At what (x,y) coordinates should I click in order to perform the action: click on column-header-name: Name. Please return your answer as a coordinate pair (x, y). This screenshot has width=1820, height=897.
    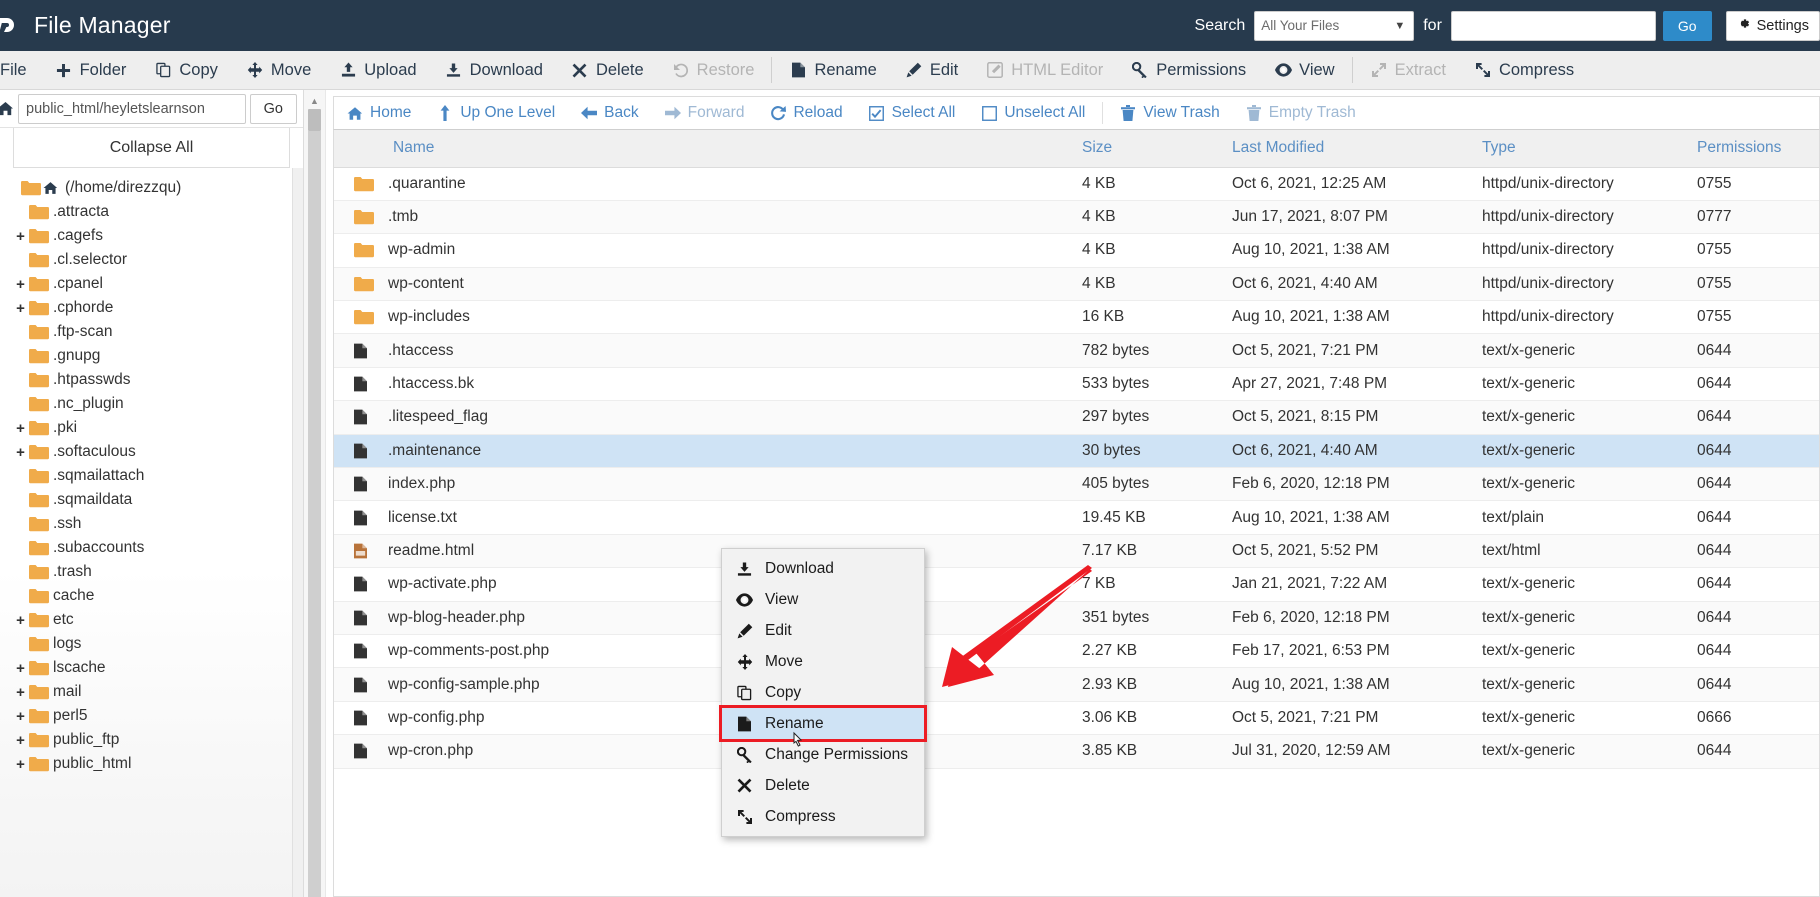
    Looking at the image, I should click on (704, 149).